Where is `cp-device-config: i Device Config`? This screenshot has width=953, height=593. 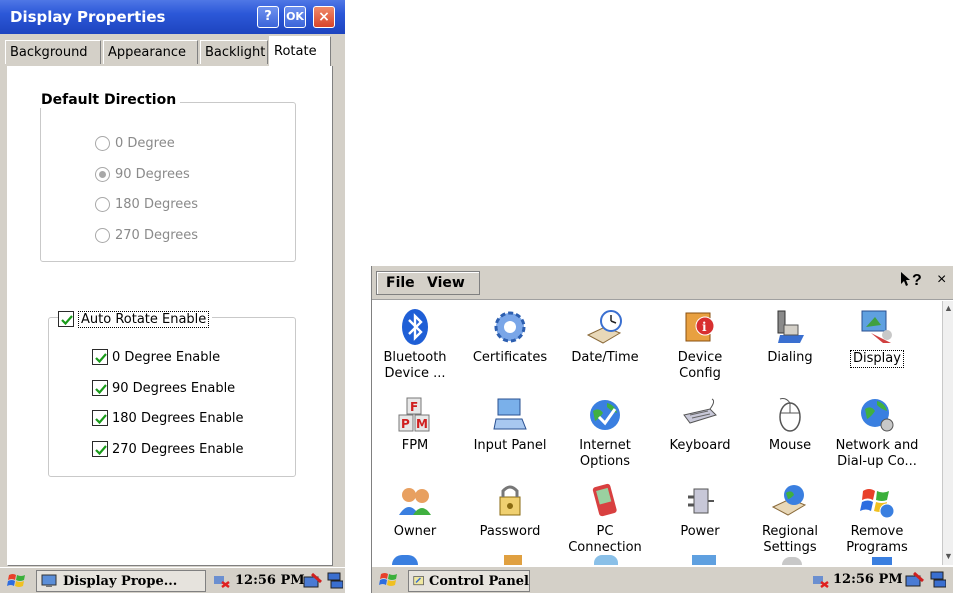 cp-device-config: i Device Config is located at coordinates (700, 344).